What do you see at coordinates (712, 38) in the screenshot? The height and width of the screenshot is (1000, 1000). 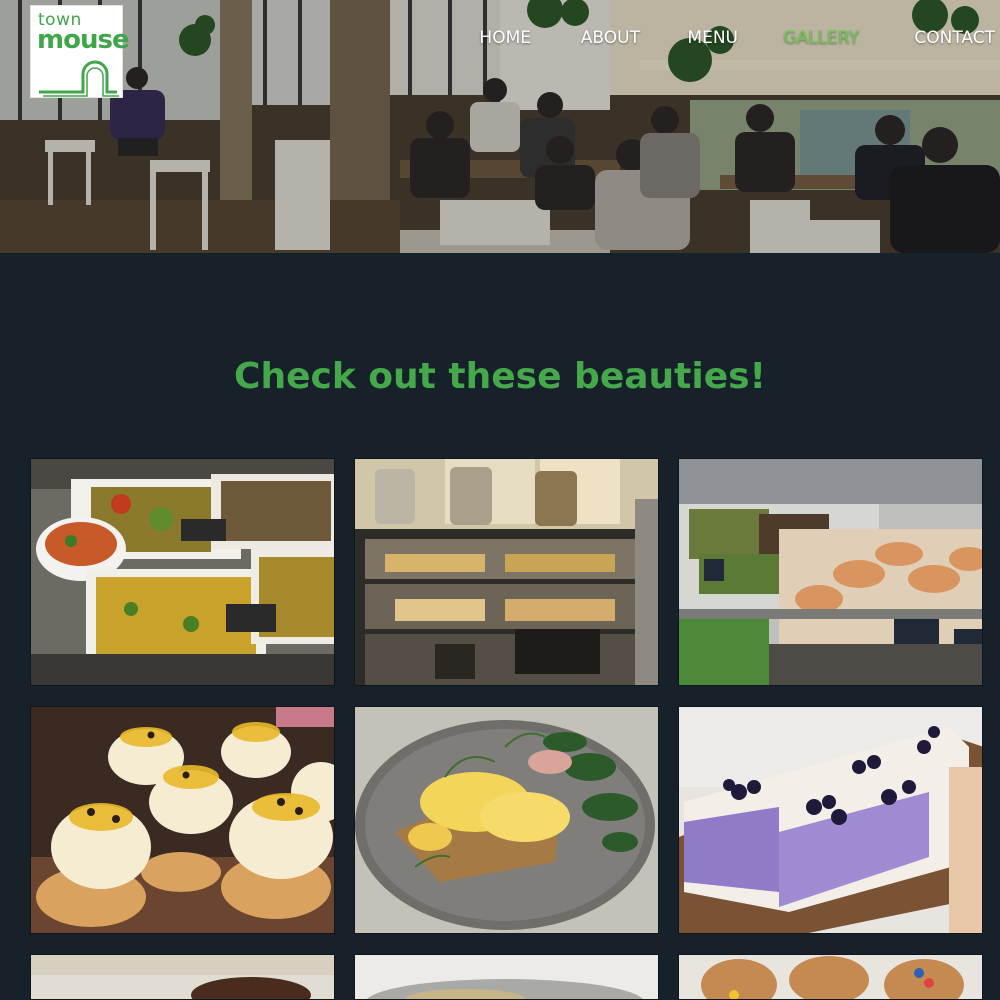 I see `nav-menu: MENU` at bounding box center [712, 38].